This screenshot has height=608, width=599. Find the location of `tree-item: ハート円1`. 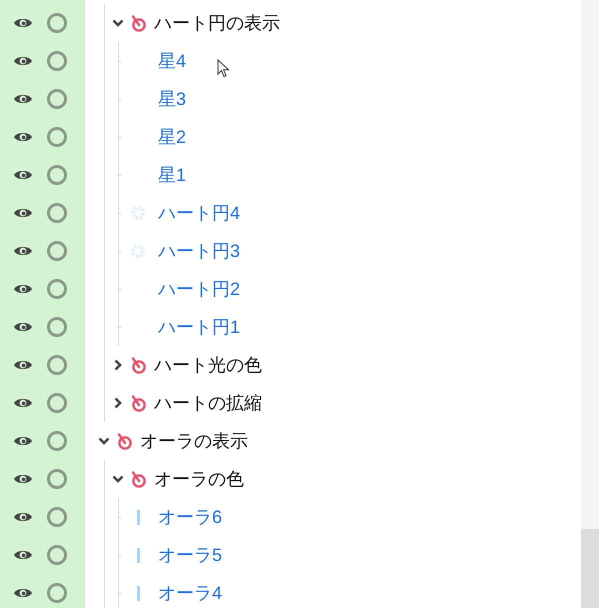

tree-item: ハート円1 is located at coordinates (199, 327).